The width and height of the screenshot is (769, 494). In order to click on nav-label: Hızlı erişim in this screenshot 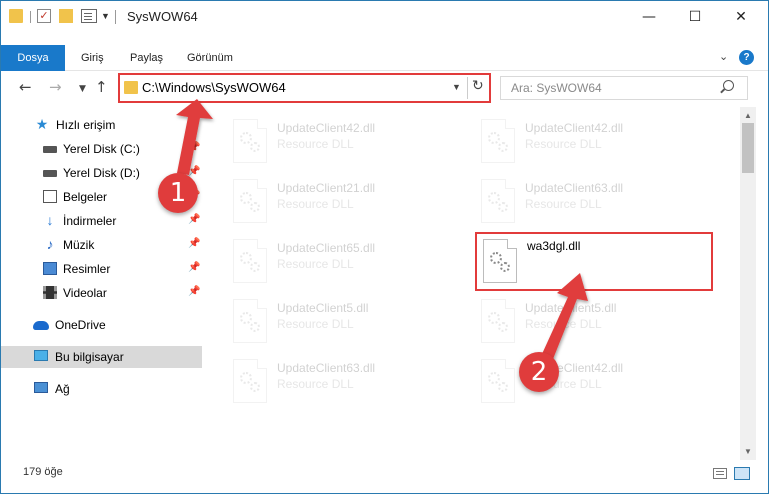, I will do `click(86, 125)`.